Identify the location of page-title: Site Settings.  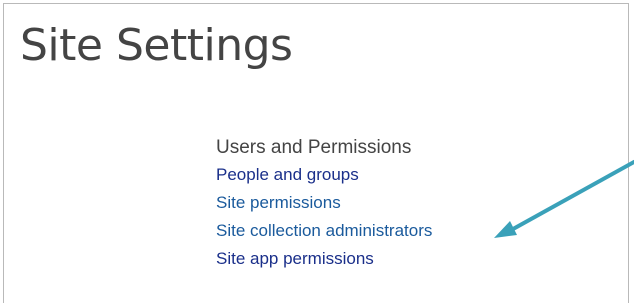
(156, 45).